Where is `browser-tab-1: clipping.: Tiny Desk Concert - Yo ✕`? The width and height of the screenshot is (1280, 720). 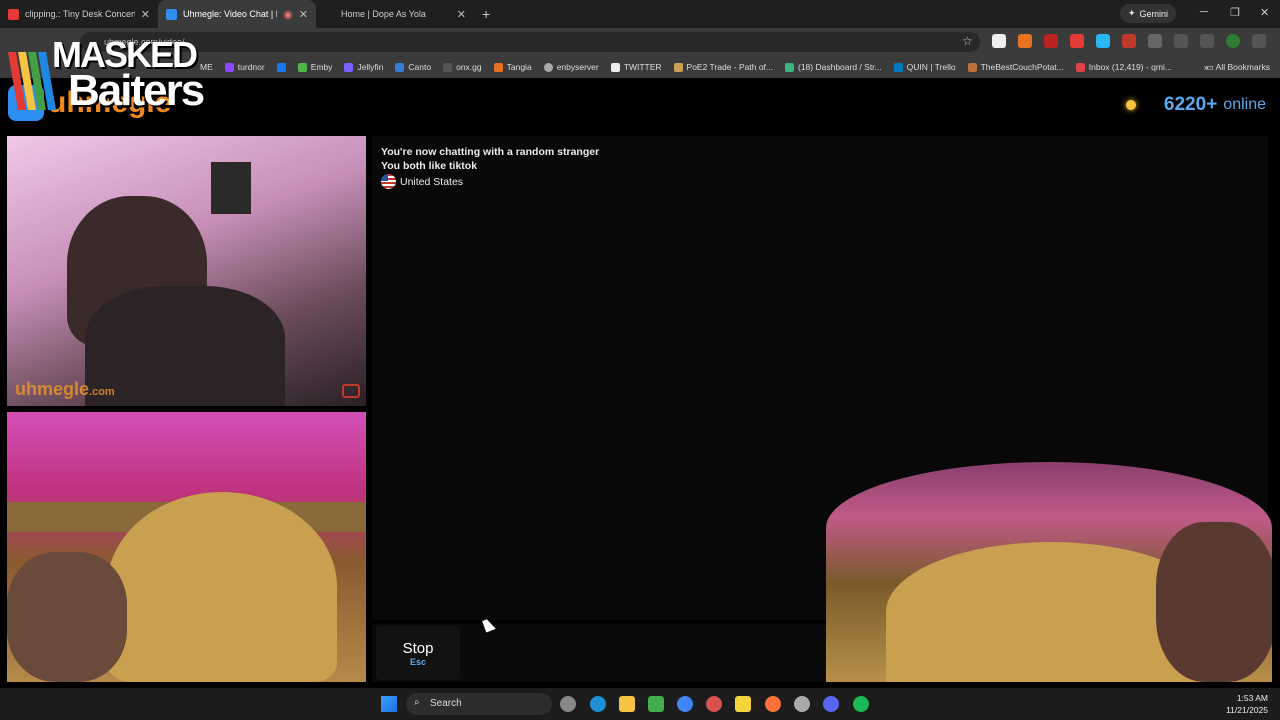 browser-tab-1: clipping.: Tiny Desk Concert - Yo ✕ is located at coordinates (79, 14).